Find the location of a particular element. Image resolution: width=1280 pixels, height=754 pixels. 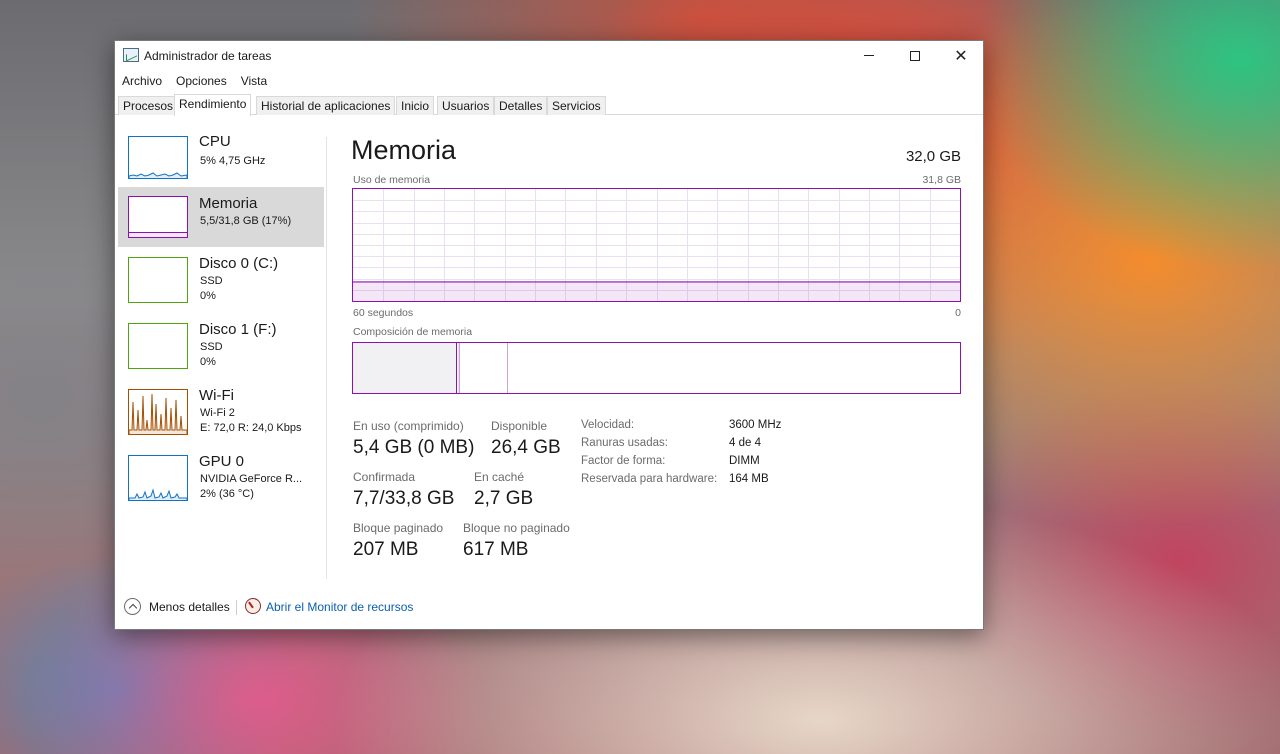

stat-cached-value: 2,7 GB is located at coordinates (504, 498).